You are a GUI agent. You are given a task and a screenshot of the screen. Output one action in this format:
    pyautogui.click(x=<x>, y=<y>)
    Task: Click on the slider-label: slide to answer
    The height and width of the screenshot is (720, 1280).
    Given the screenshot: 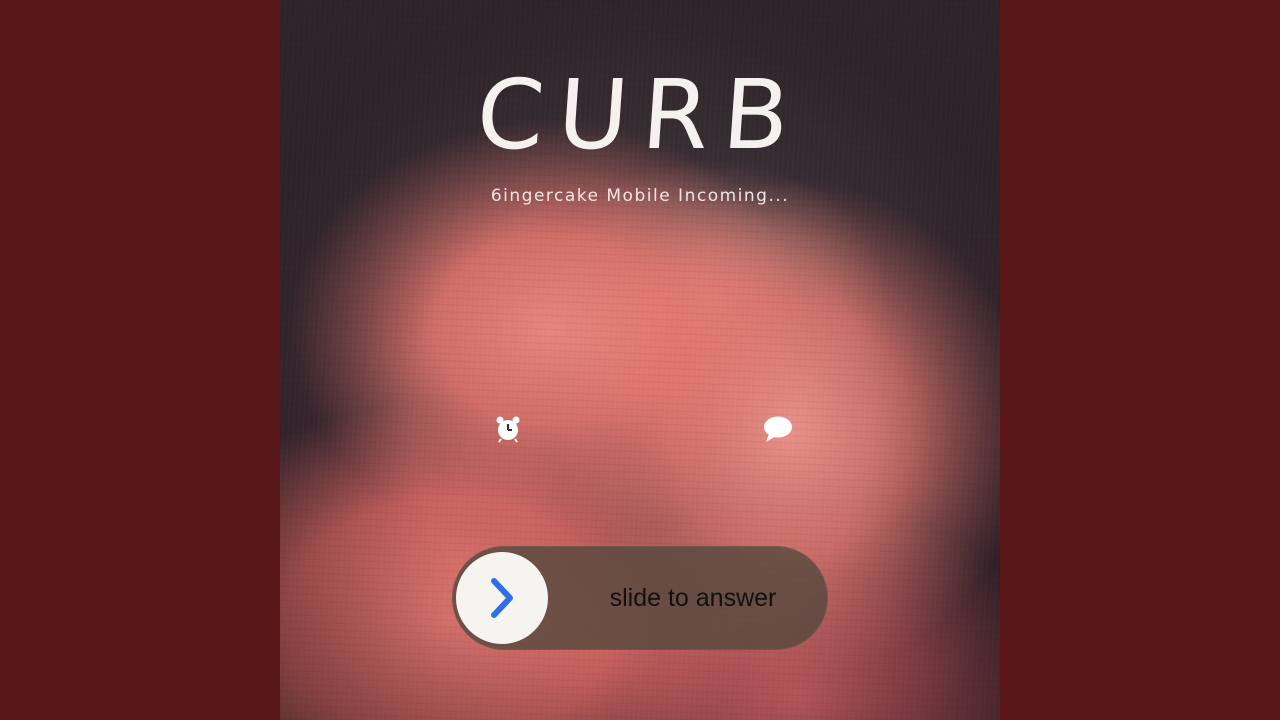 What is the action you would take?
    pyautogui.click(x=693, y=598)
    